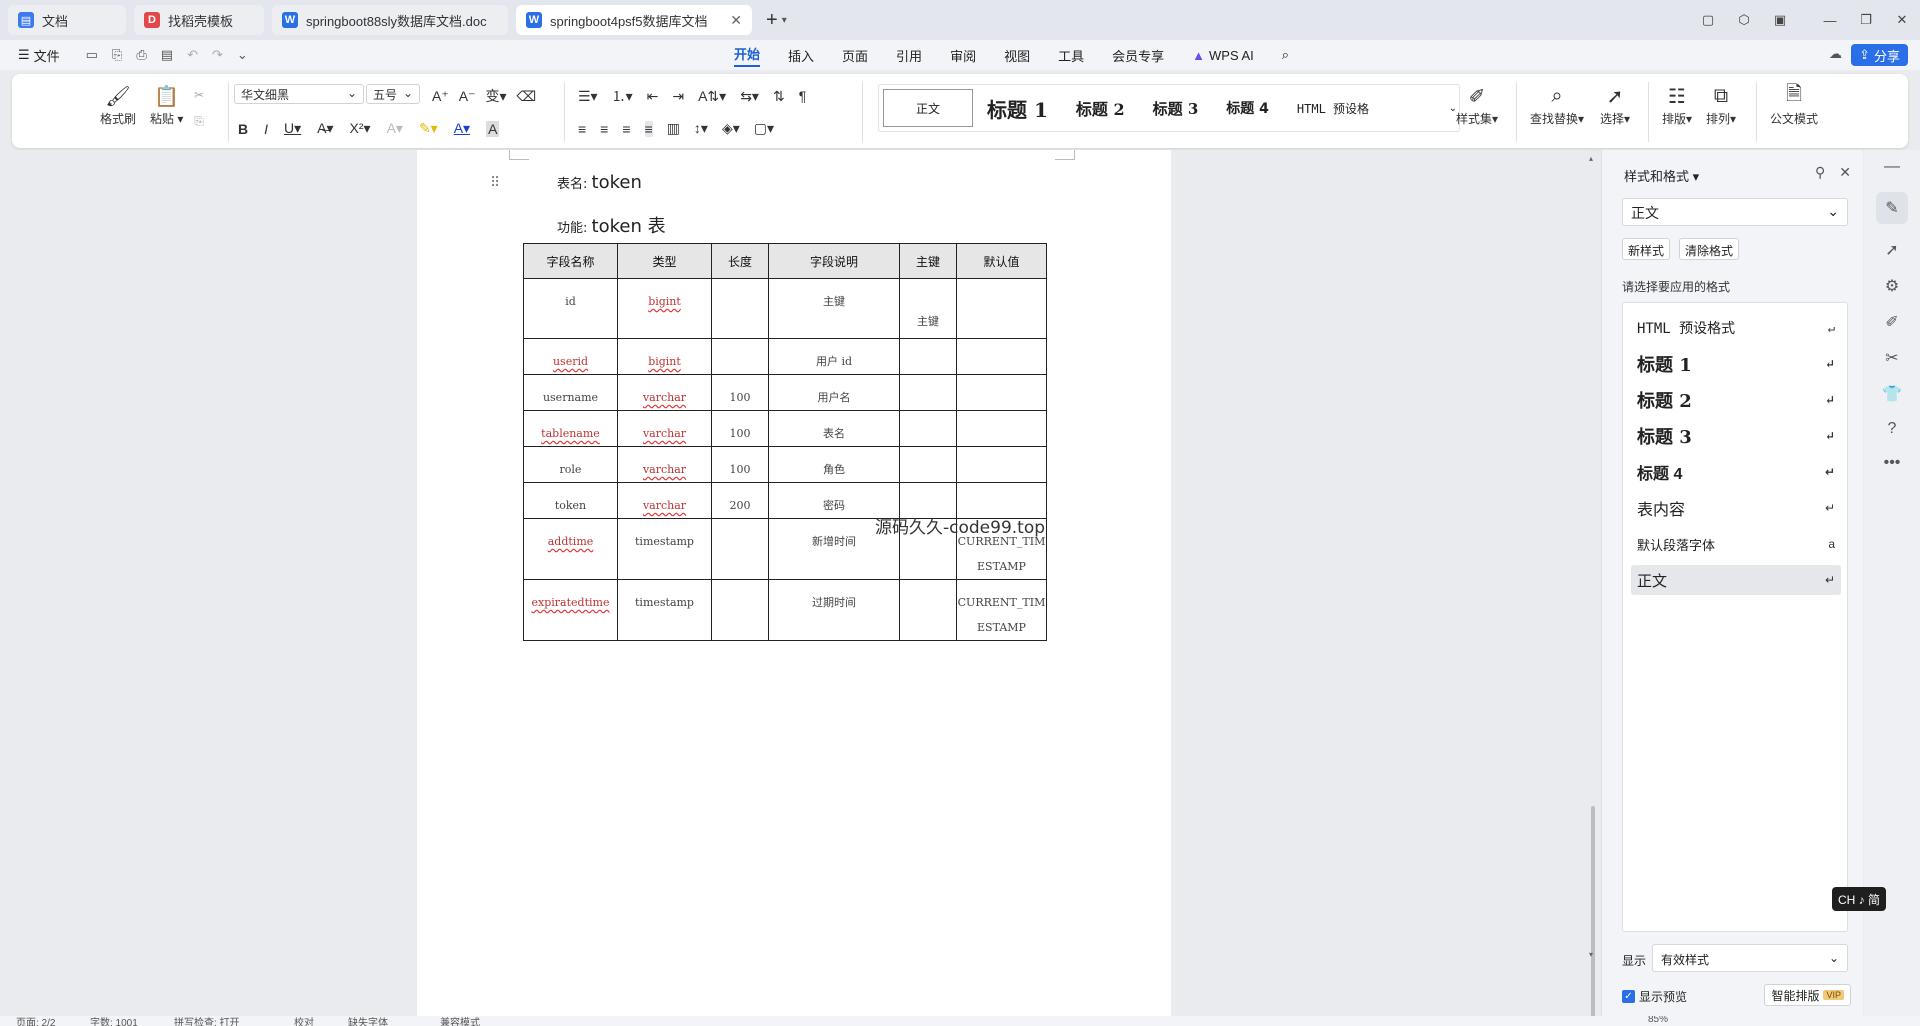 This screenshot has height=1026, width=1920. Describe the element at coordinates (360, 128) in the screenshot. I see `superscript-icon: X²▾` at that location.